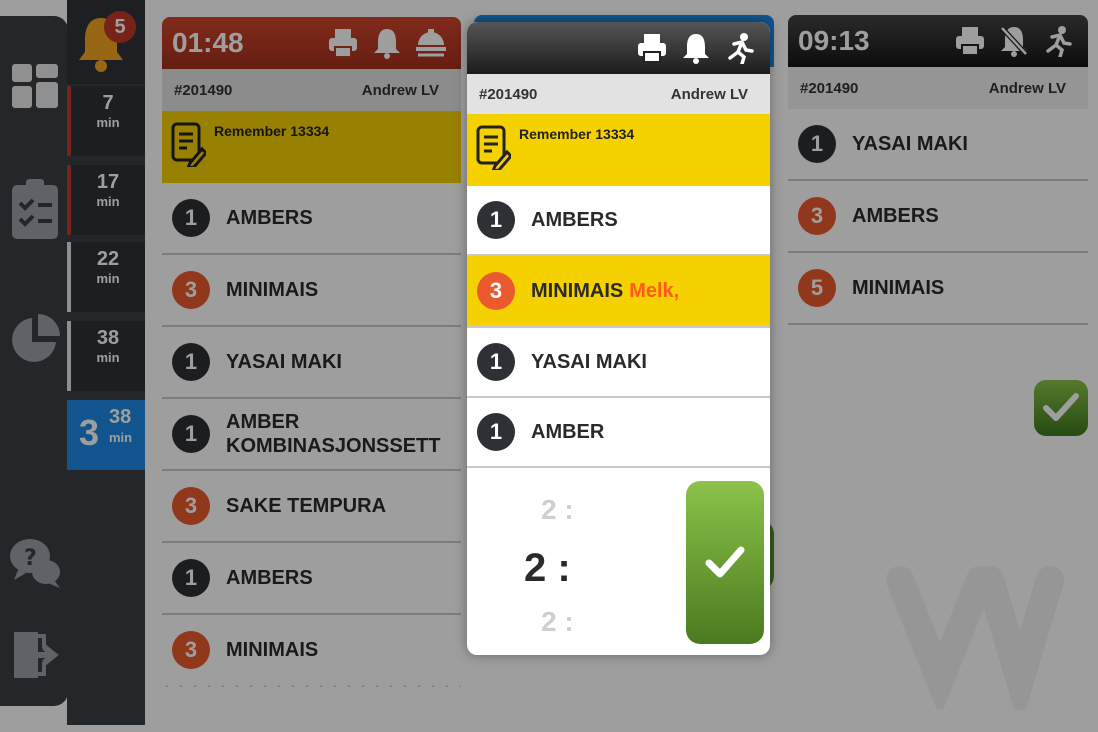  I want to click on item-name: SAKE TEMPURA, so click(306, 505).